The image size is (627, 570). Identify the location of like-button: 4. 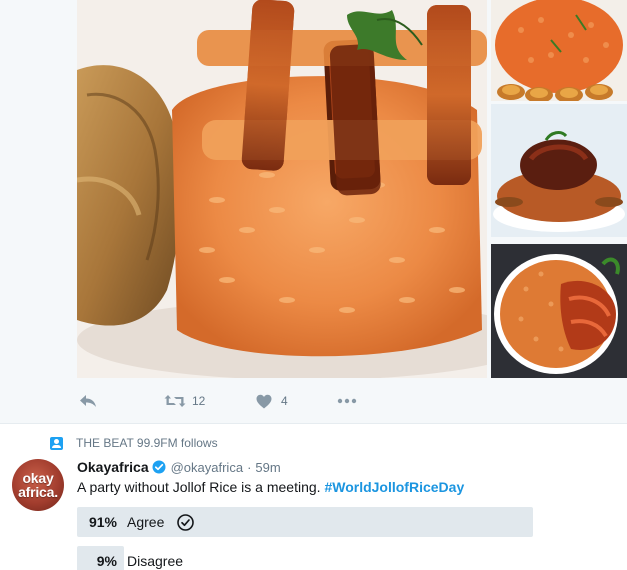
(270, 401).